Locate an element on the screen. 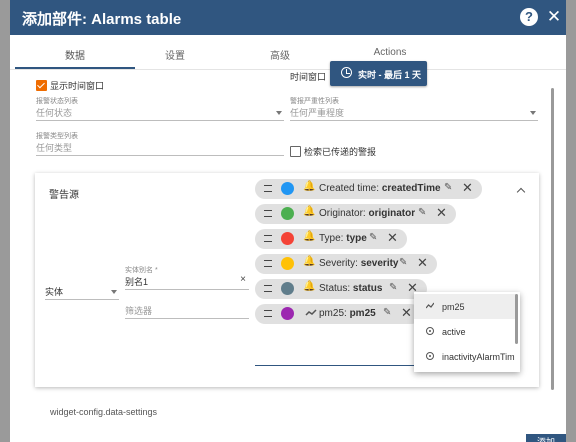 The width and height of the screenshot is (576, 442). type-list-placeholder: 任何类型 is located at coordinates (54, 148).